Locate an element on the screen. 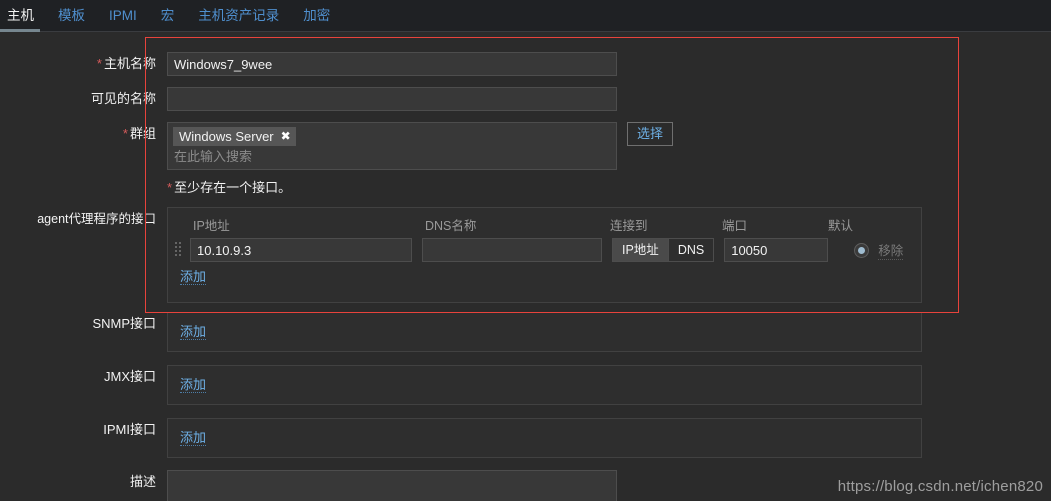 This screenshot has width=1051, height=501. tab-encryption: 加密 is located at coordinates (316, 15).